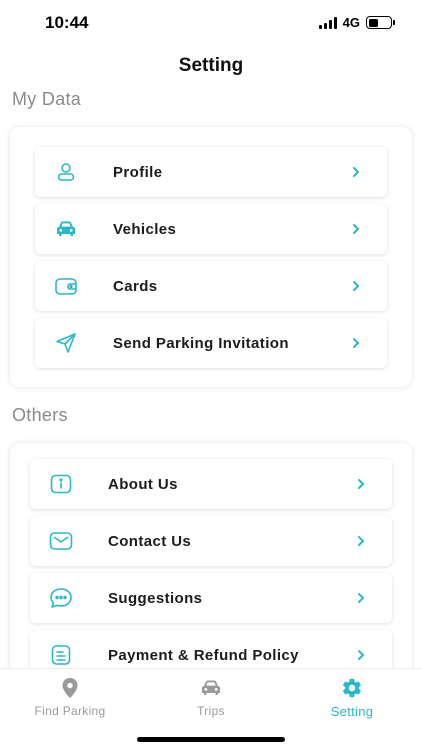  Describe the element at coordinates (66, 172) in the screenshot. I see `user-icon` at that location.